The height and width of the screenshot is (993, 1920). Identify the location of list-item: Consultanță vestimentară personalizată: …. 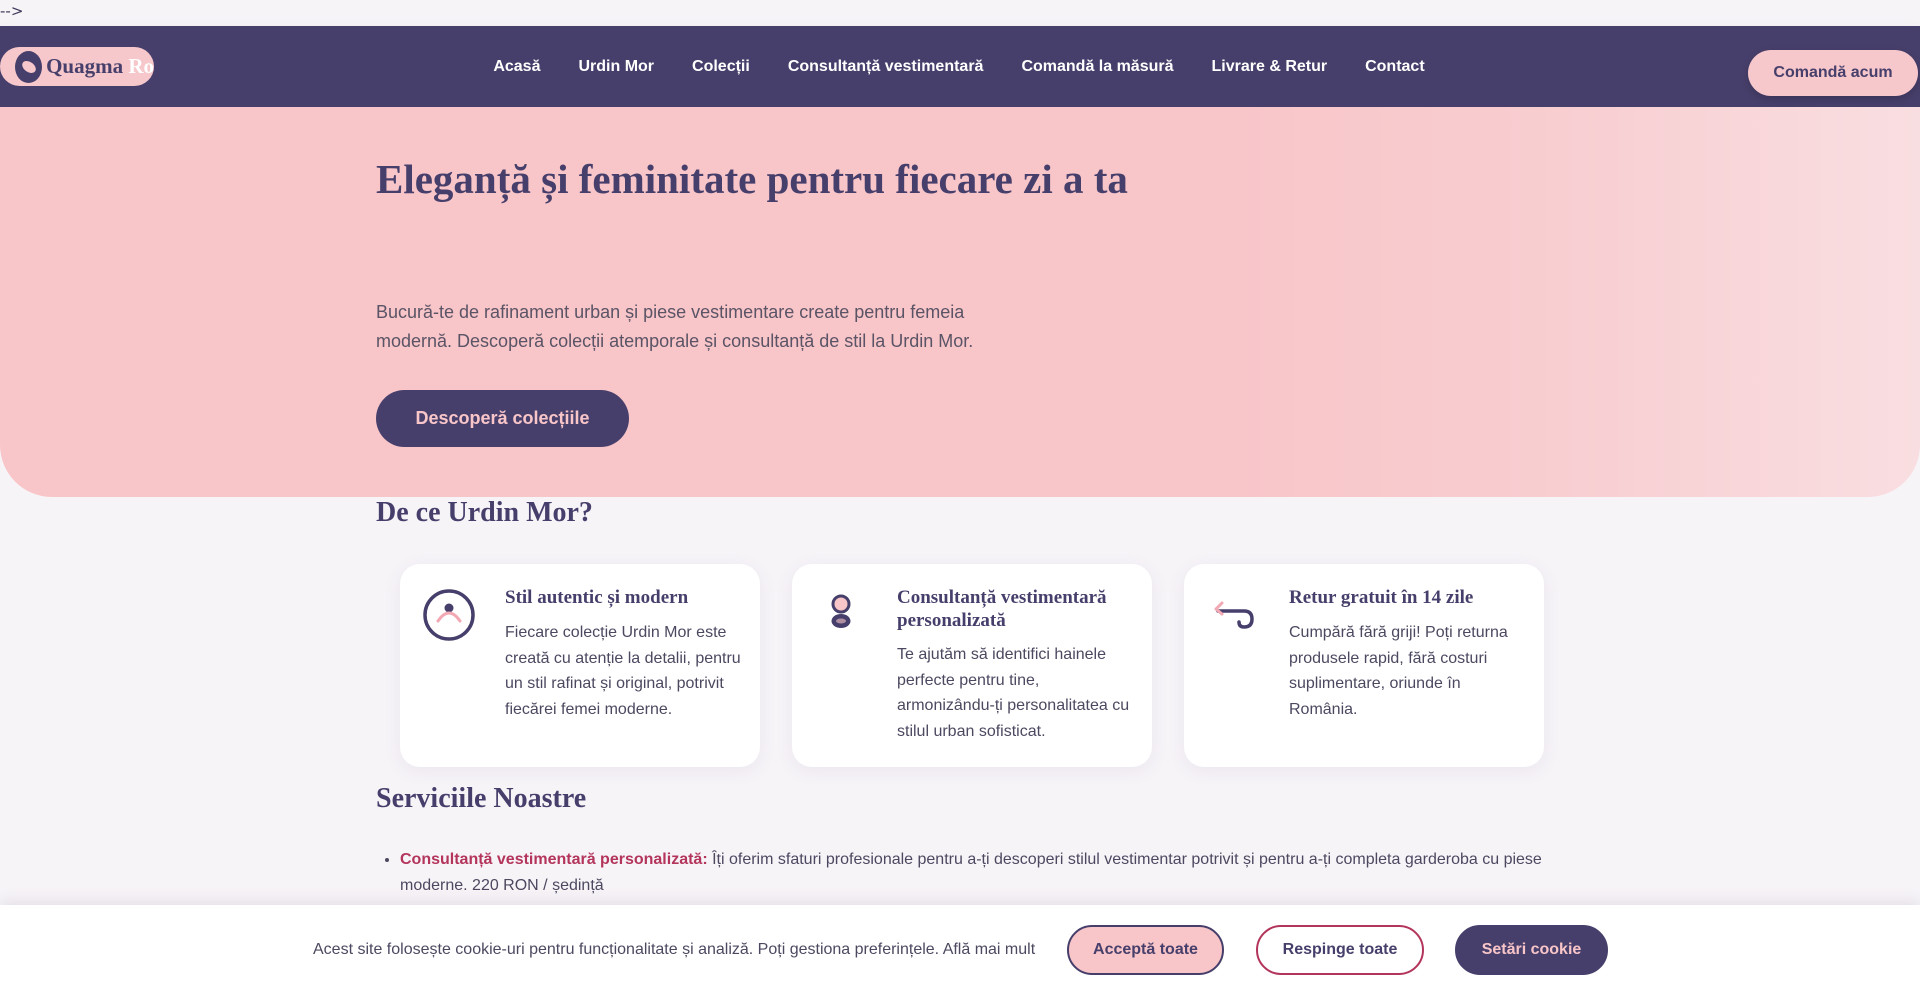
(985, 873).